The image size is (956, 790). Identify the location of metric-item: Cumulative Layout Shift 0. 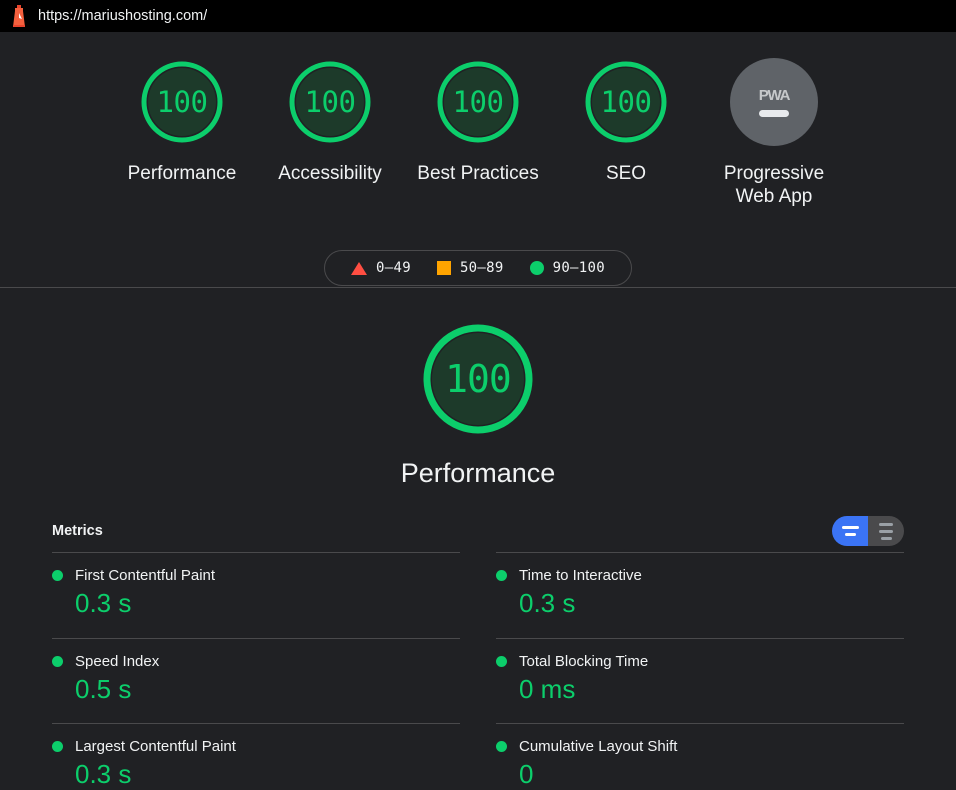
(700, 756).